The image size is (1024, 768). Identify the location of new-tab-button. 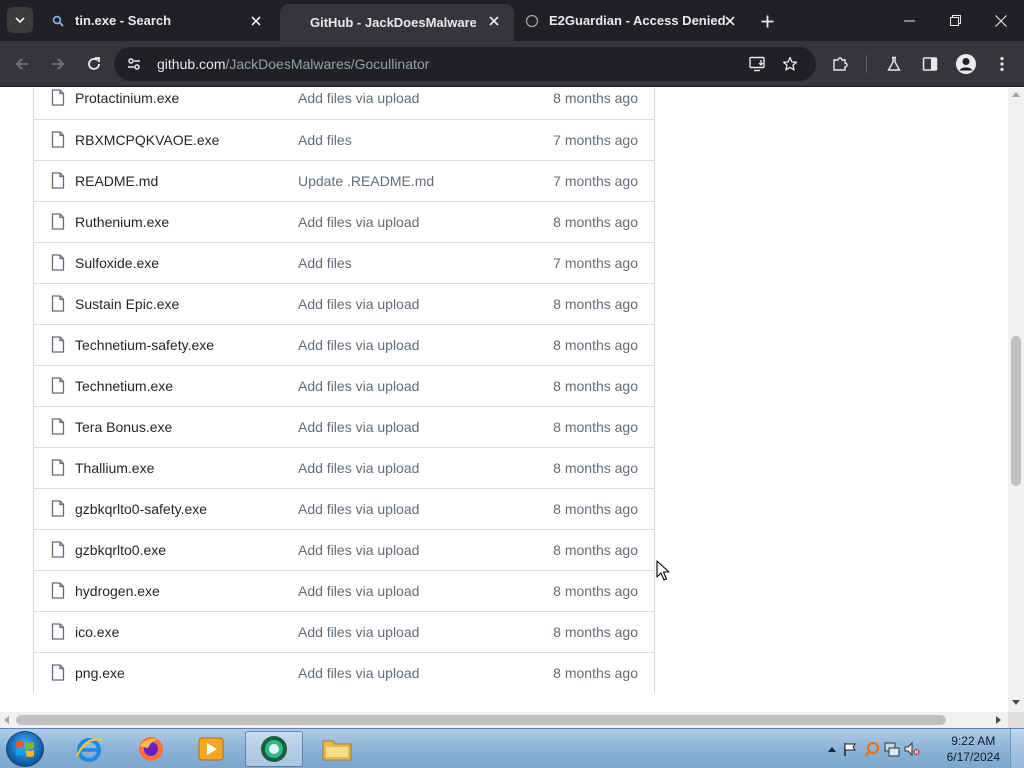
(767, 21).